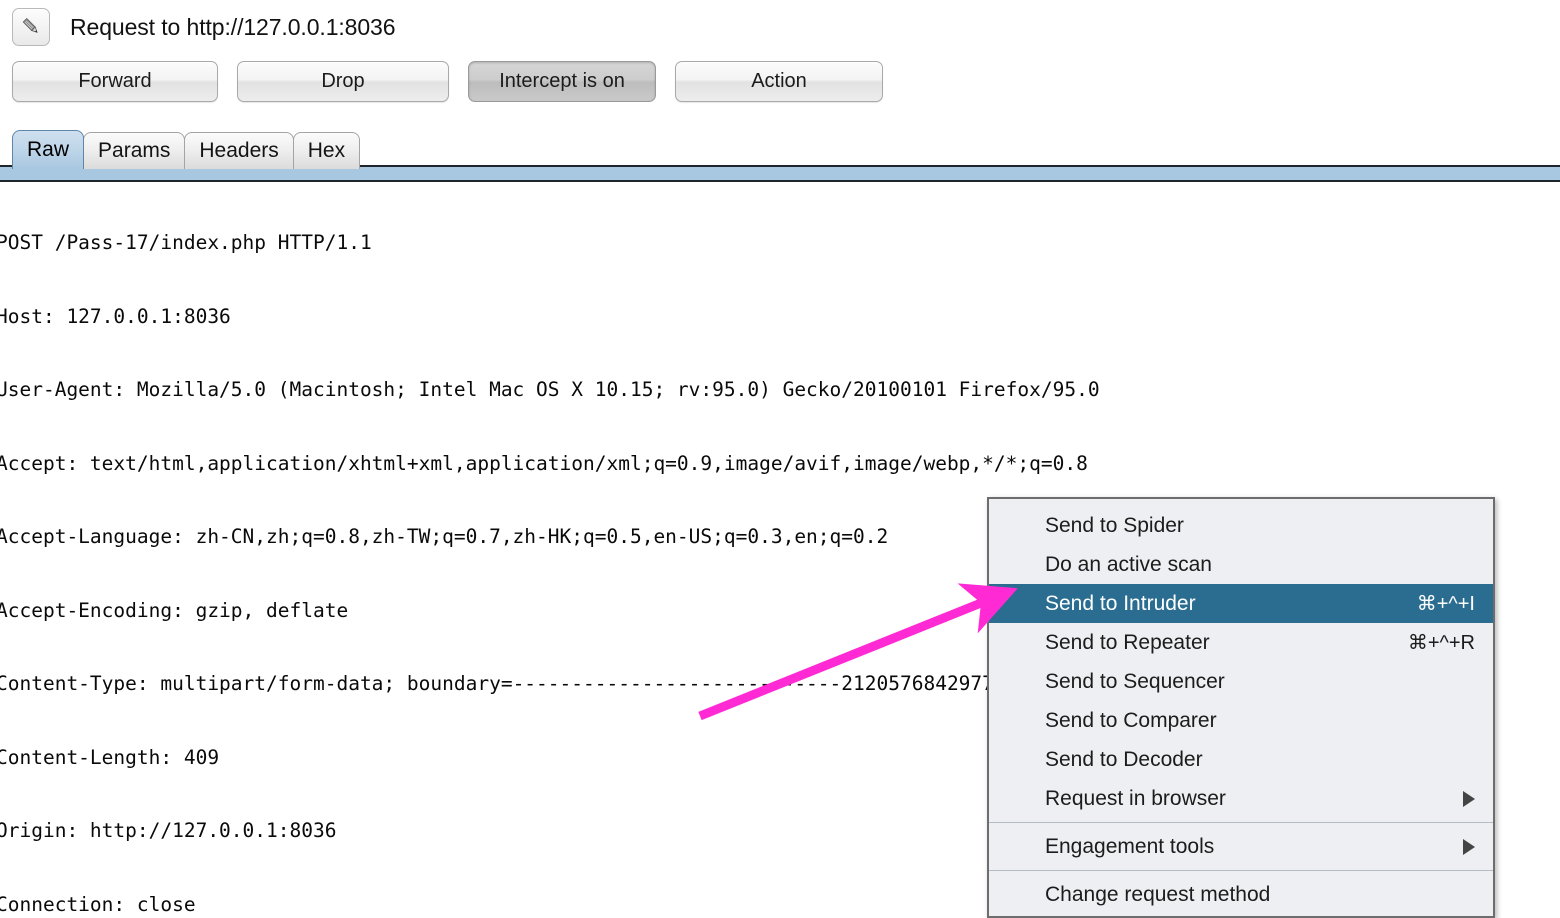  I want to click on pencil-icon, so click(31, 27).